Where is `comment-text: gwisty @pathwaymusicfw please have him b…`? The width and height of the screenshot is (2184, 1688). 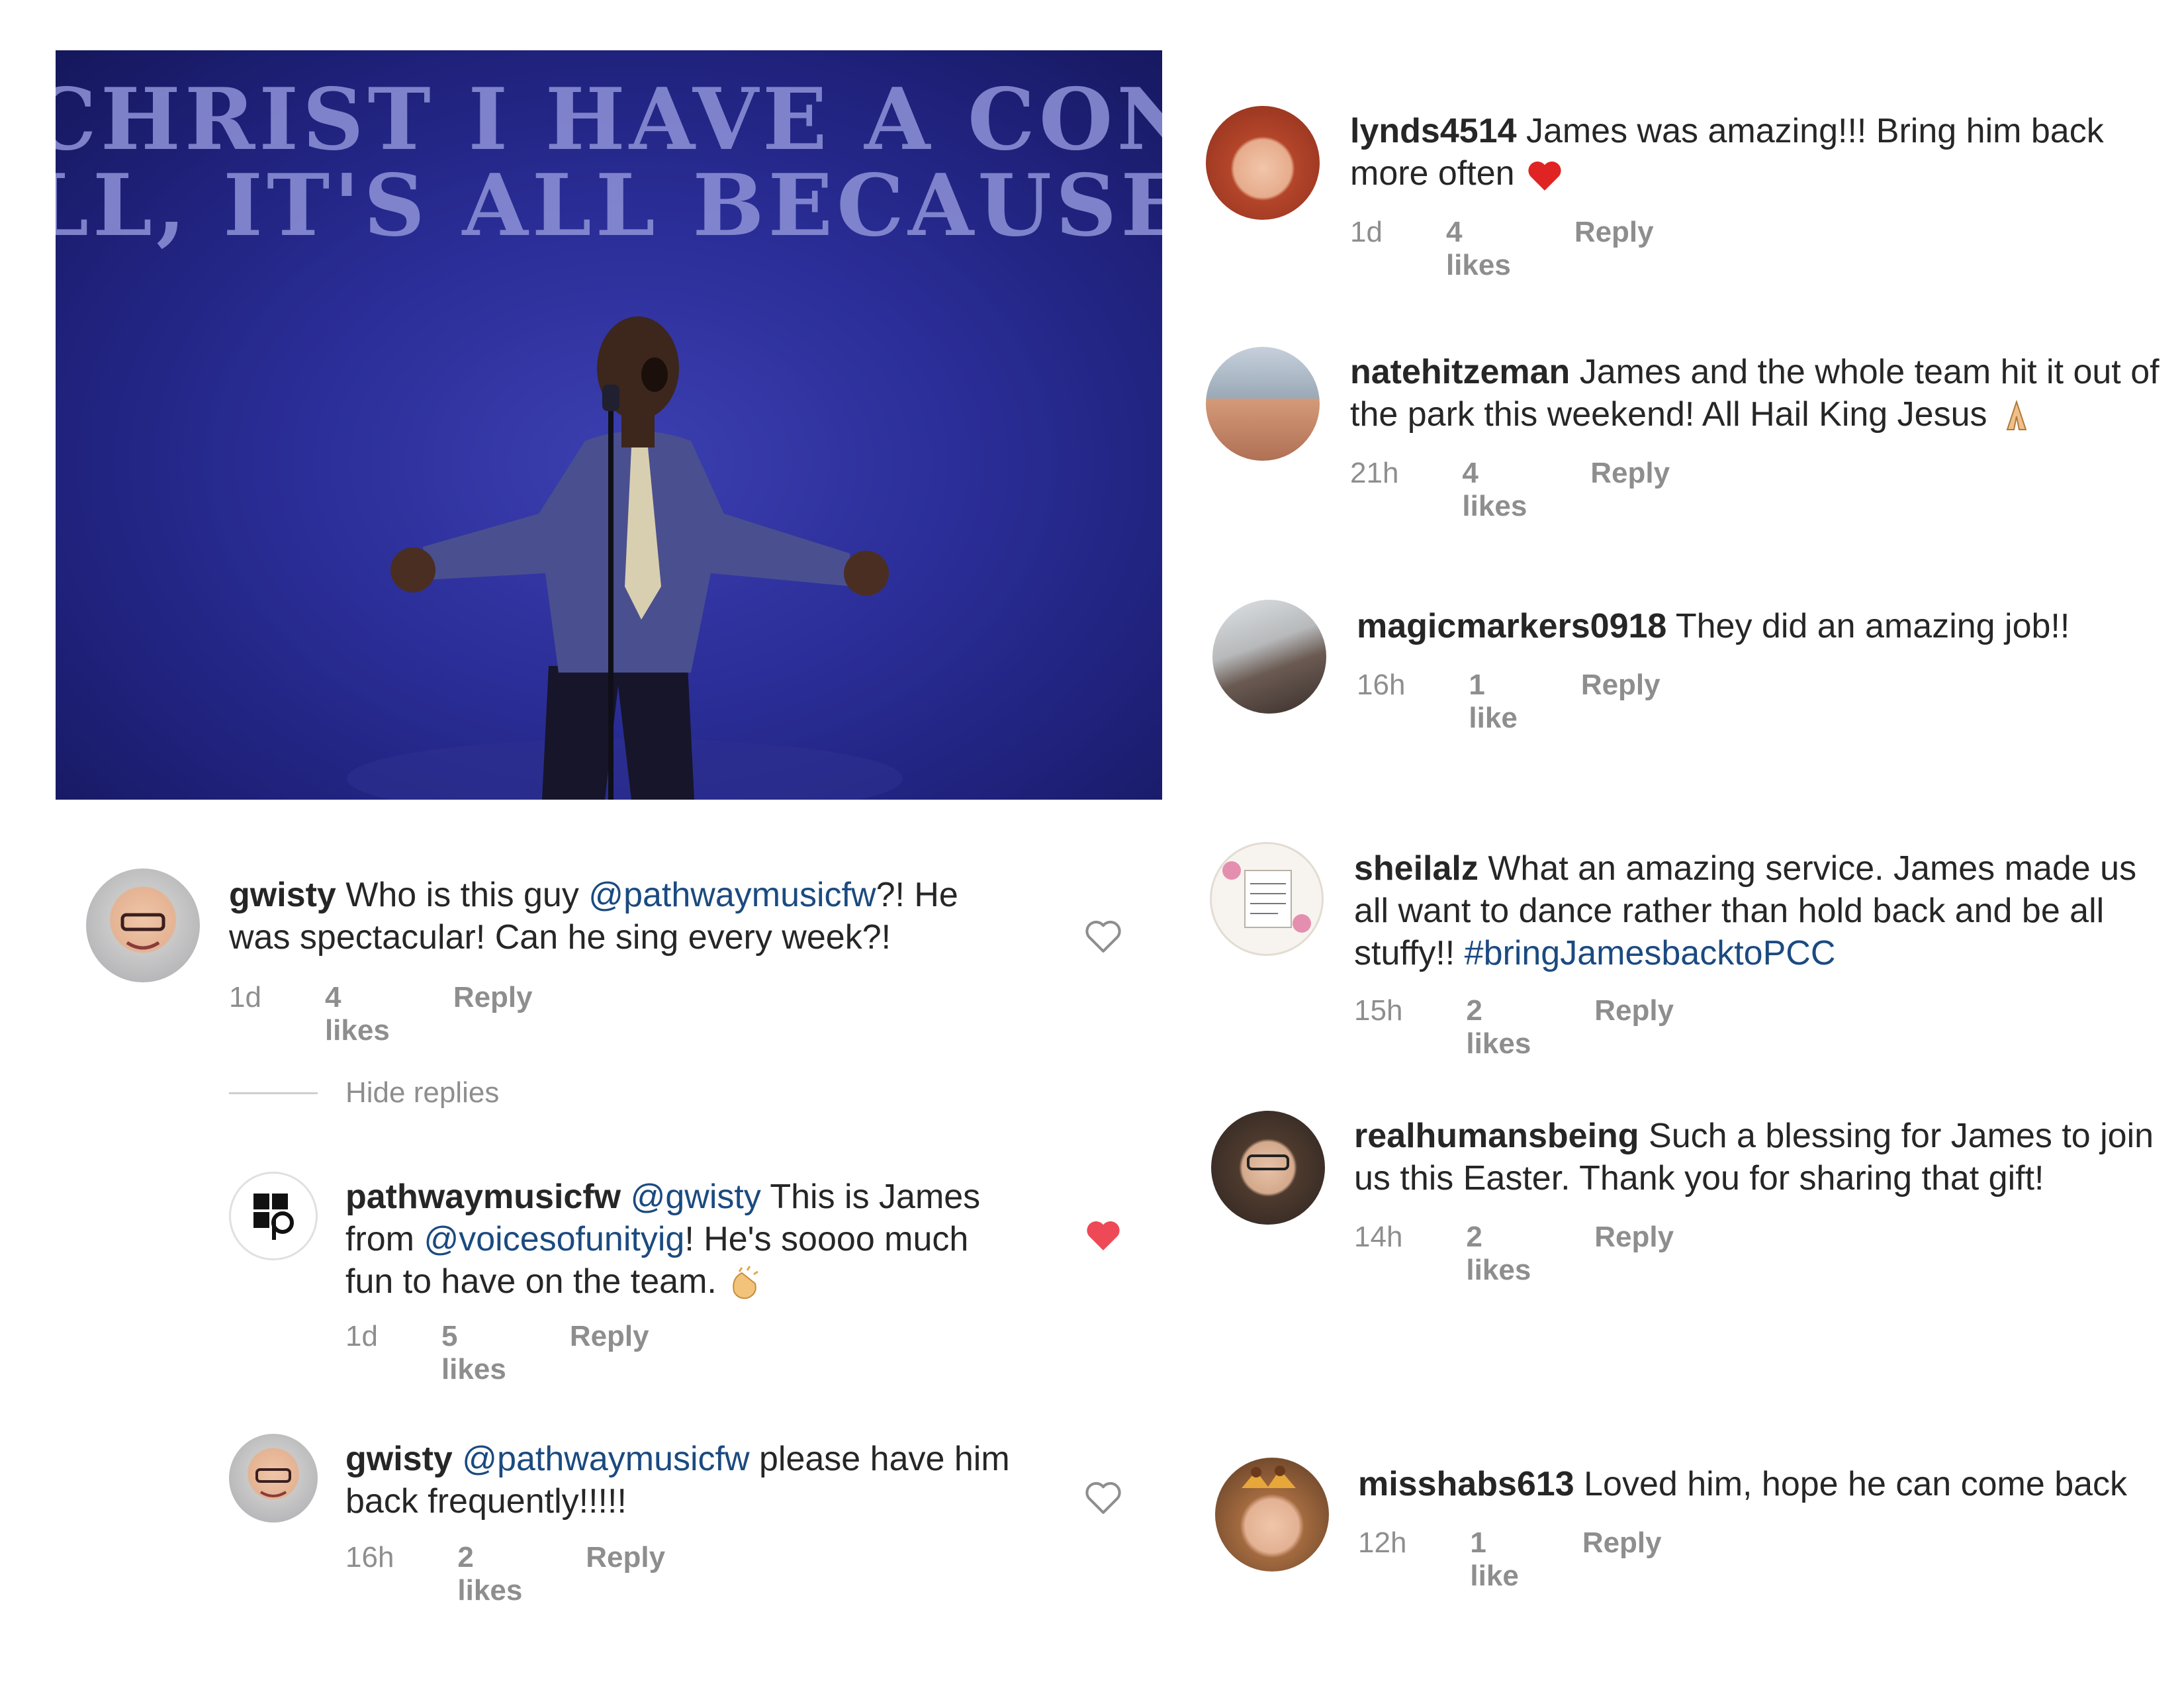 comment-text: gwisty @pathwaymusicfw please have him b… is located at coordinates (696, 1480).